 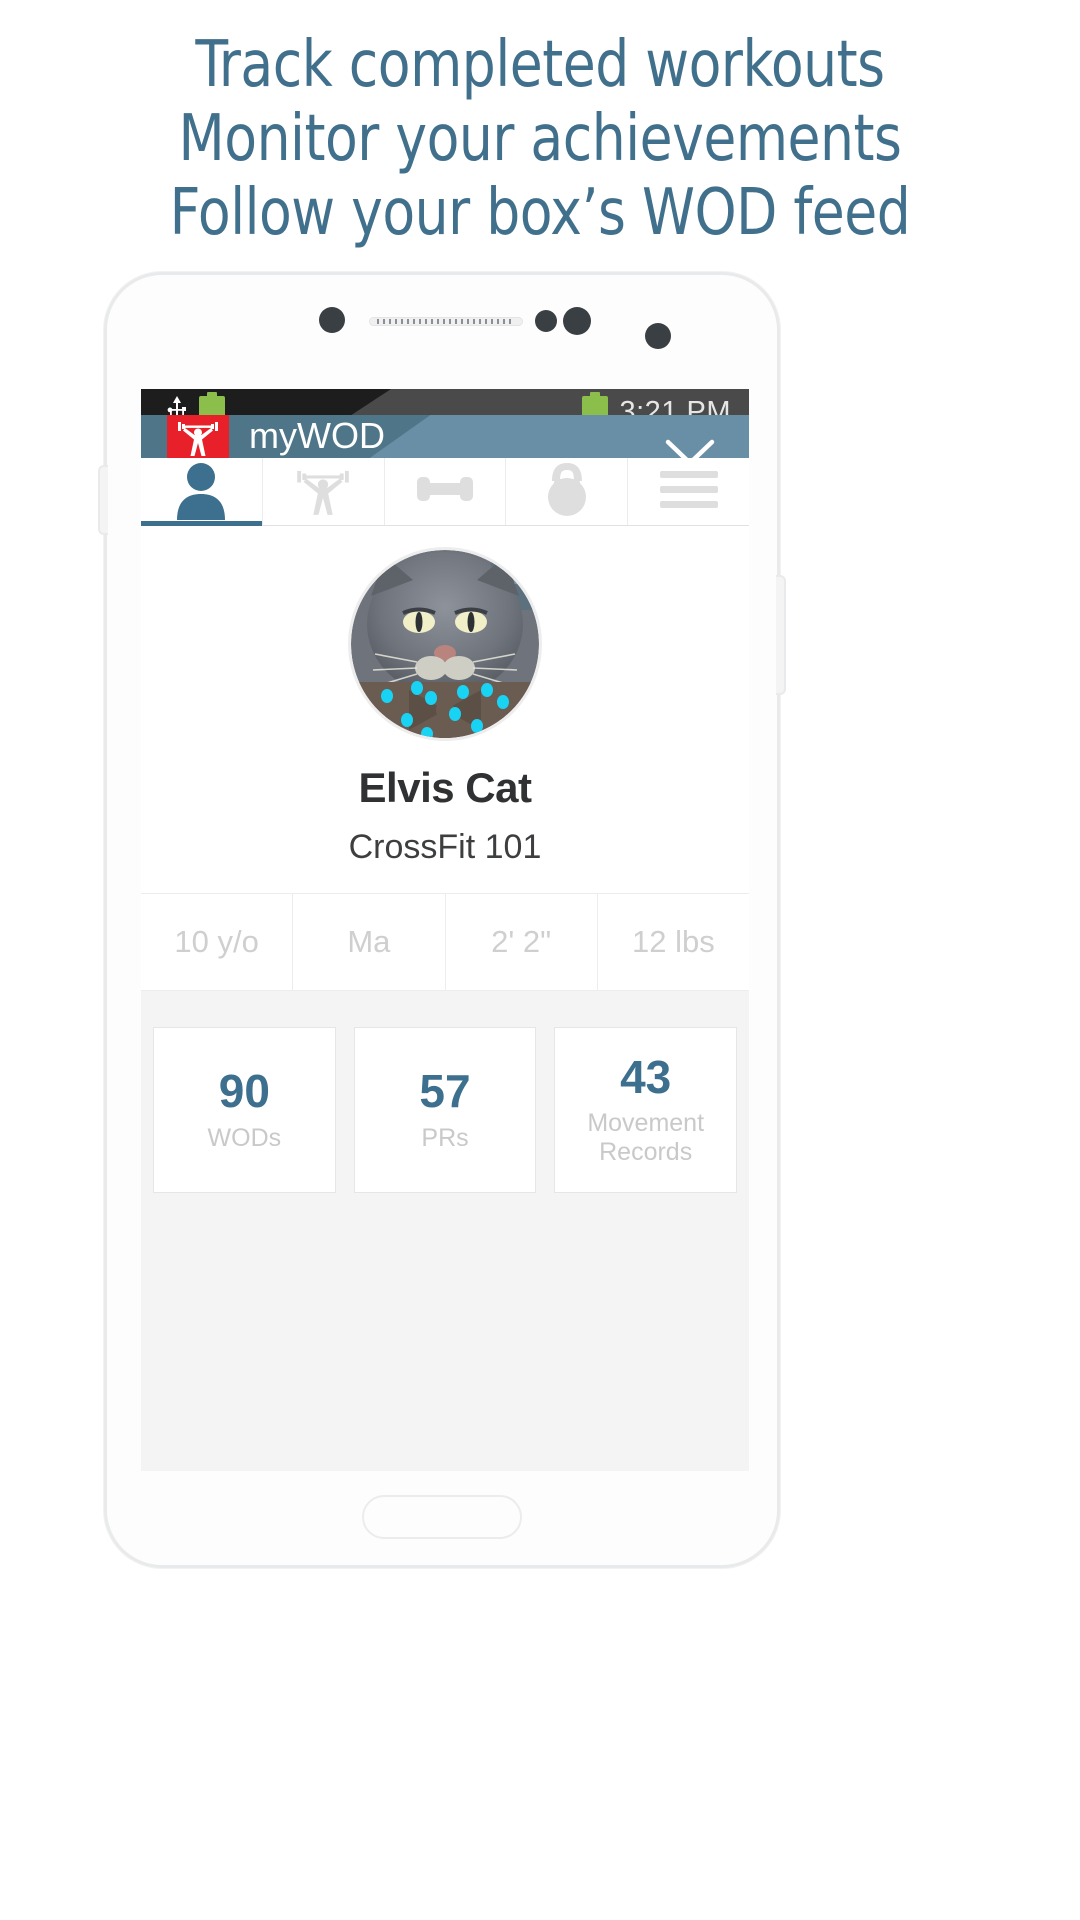 I want to click on metric-sex: Ma, so click(x=369, y=942).